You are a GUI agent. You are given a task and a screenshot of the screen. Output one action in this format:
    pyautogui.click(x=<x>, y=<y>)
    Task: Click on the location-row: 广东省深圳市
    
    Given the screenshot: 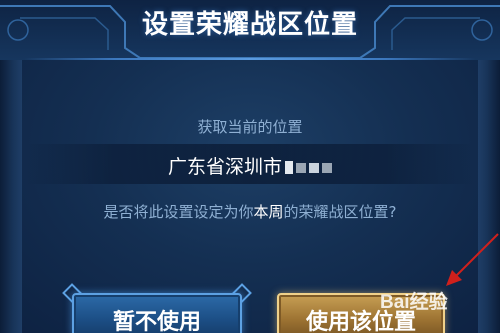 What is the action you would take?
    pyautogui.click(x=250, y=165)
    